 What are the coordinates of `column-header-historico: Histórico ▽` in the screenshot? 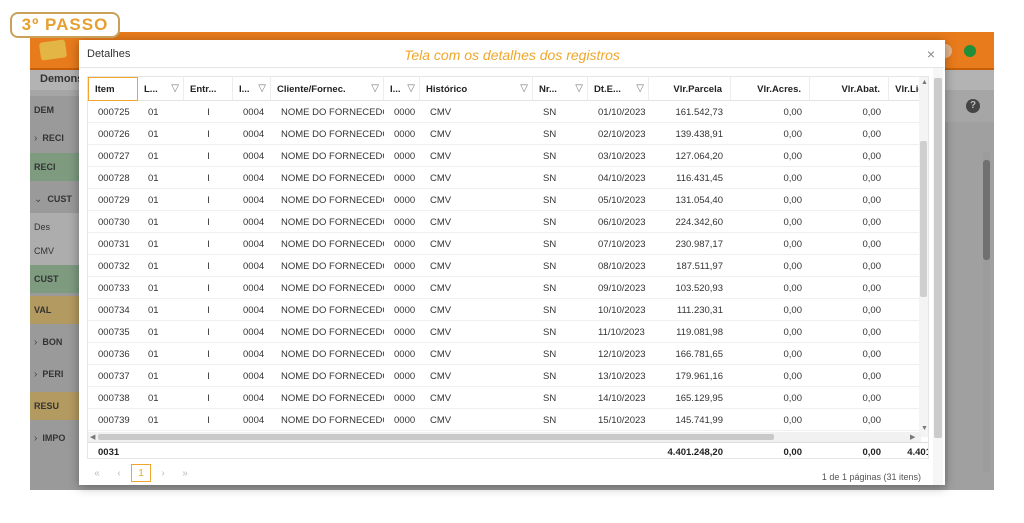 It's located at (476, 89).